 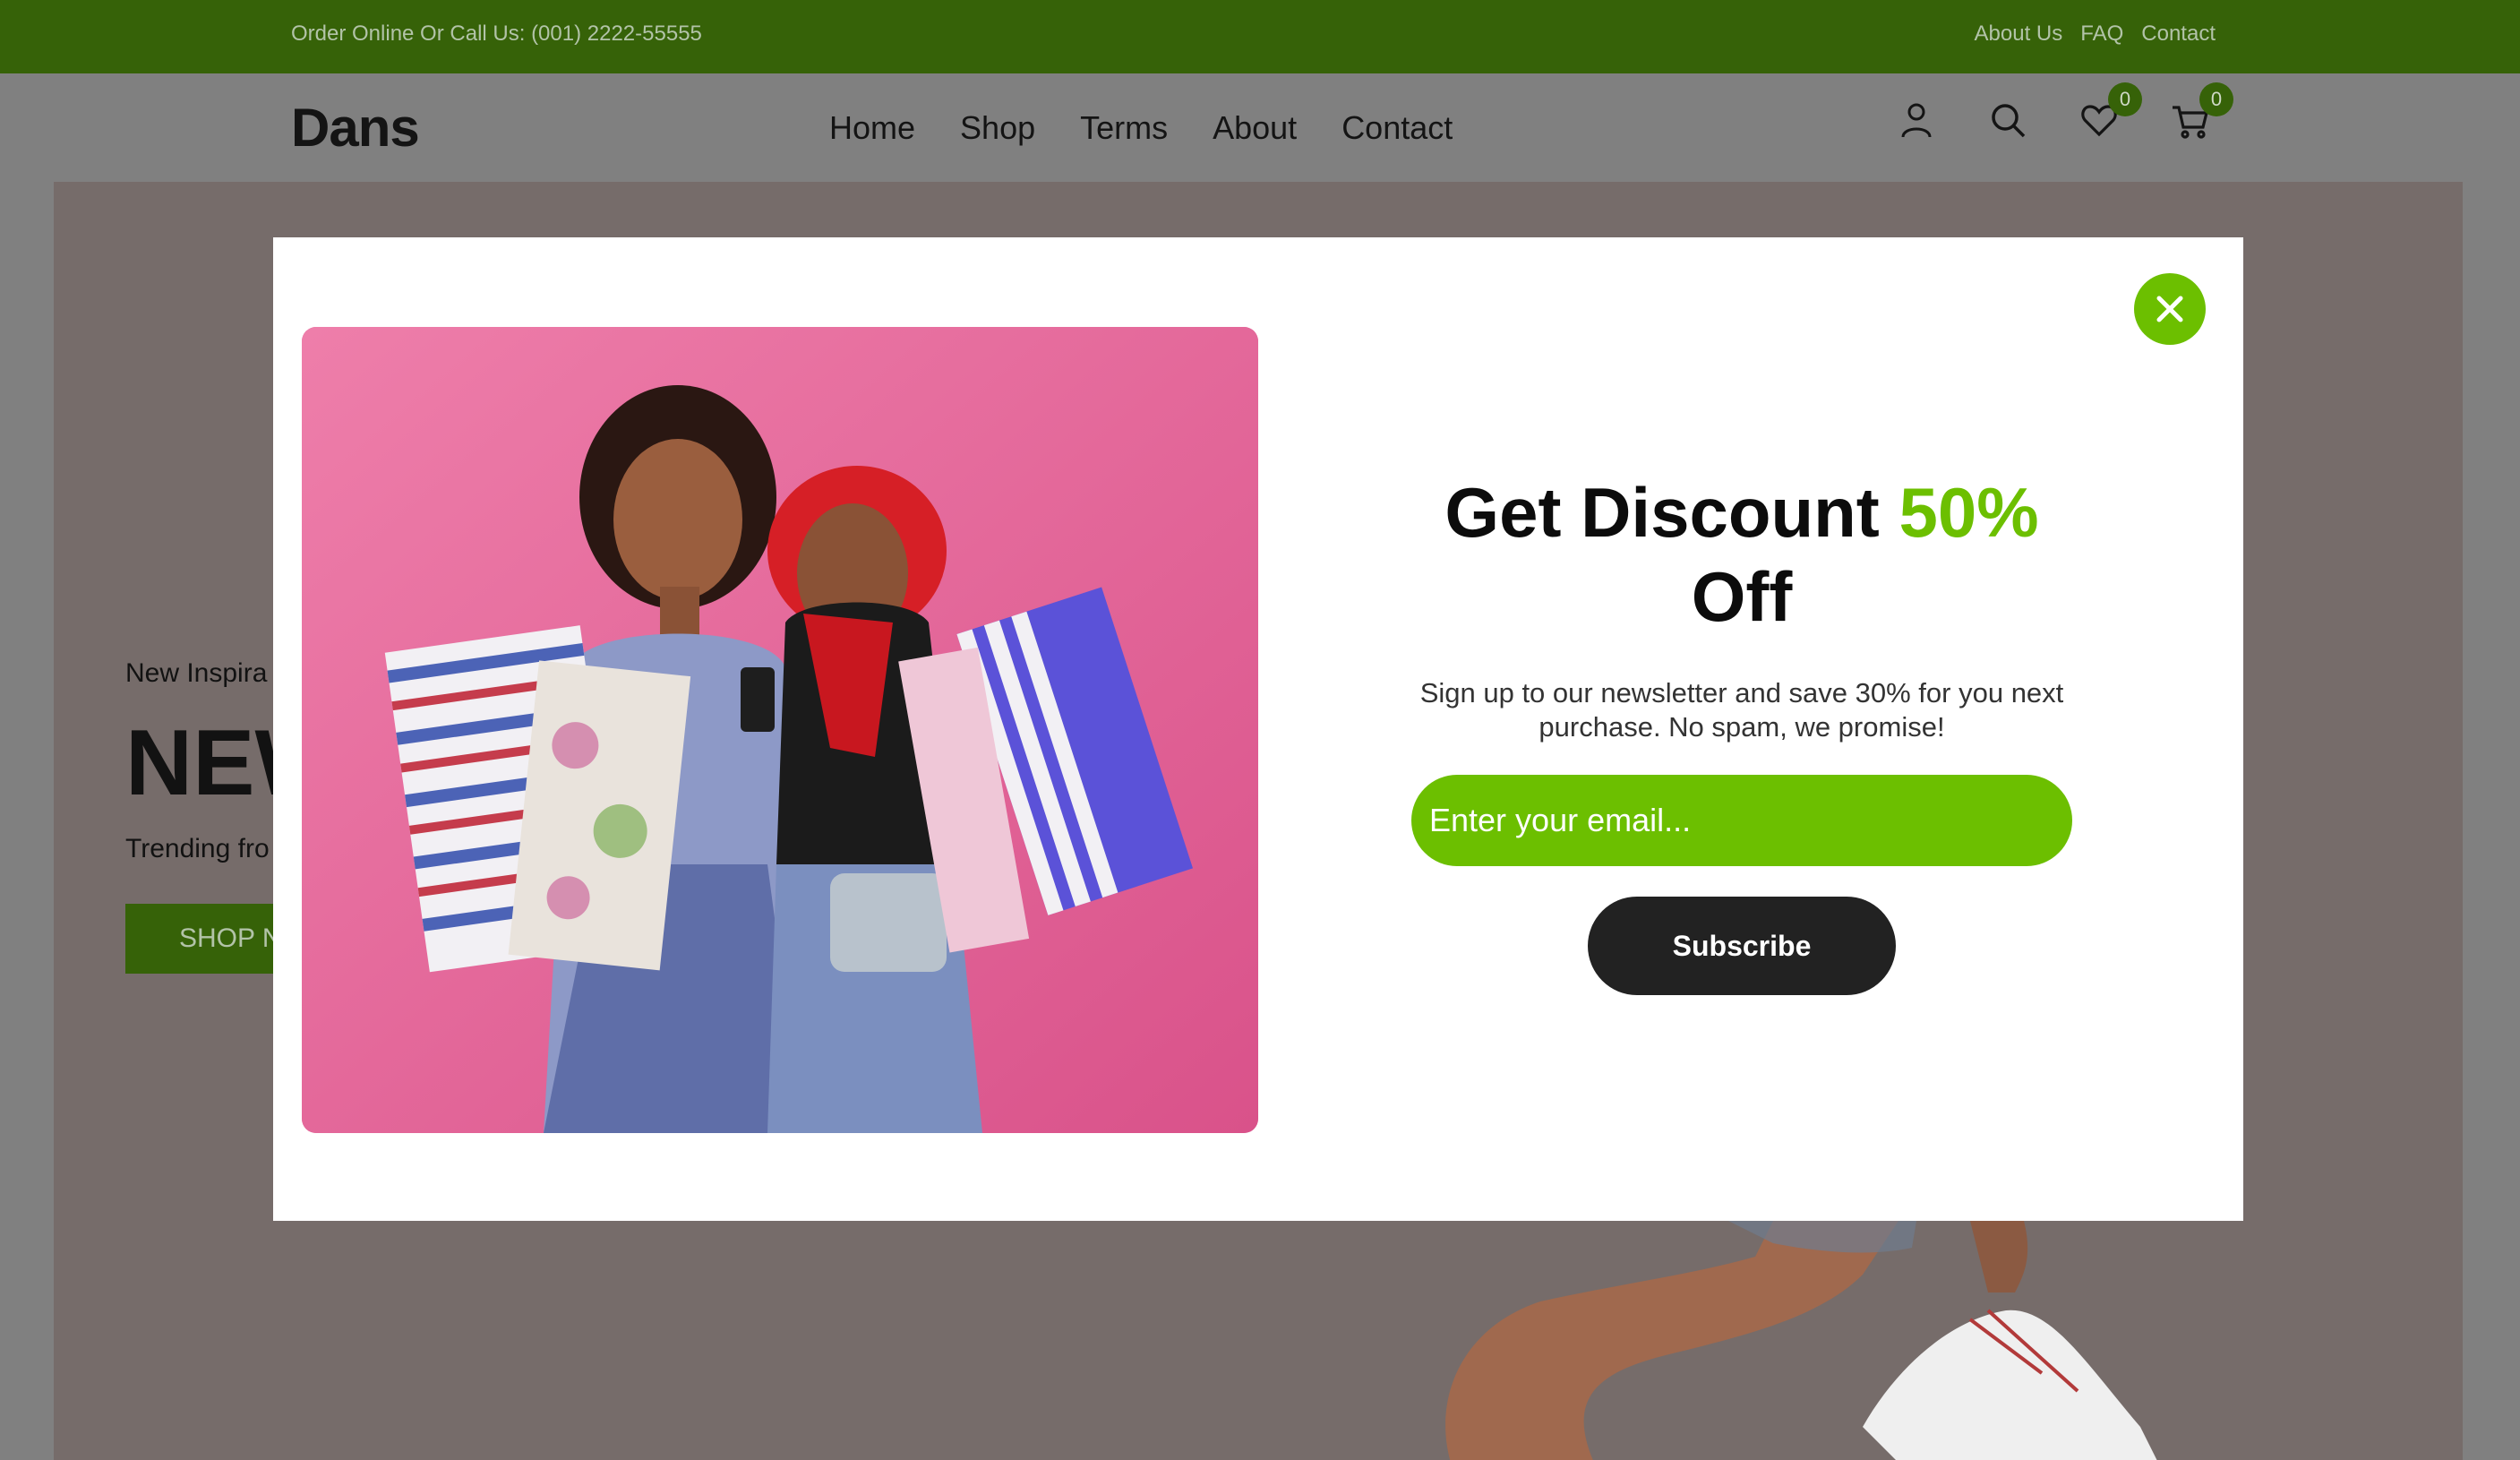 I want to click on top-links: About Us FAQ Contact, so click(x=2095, y=34).